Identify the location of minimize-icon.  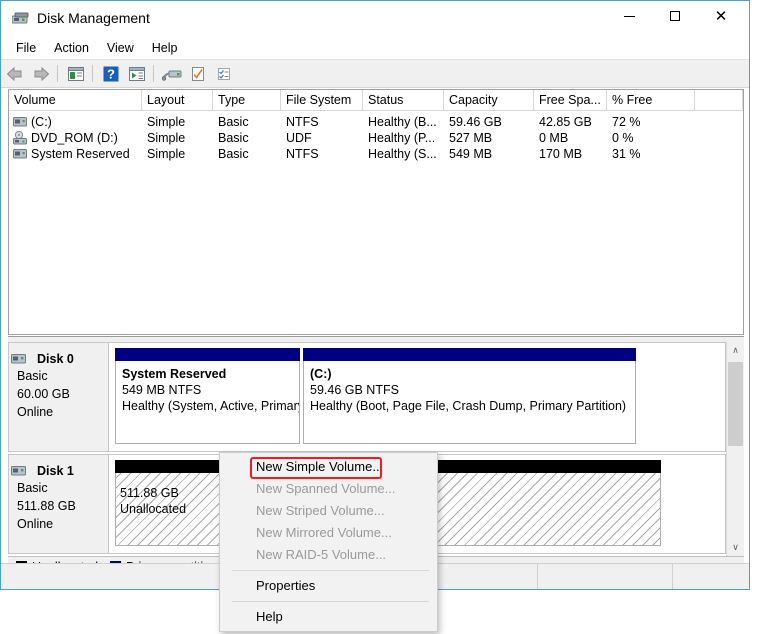
(629, 16).